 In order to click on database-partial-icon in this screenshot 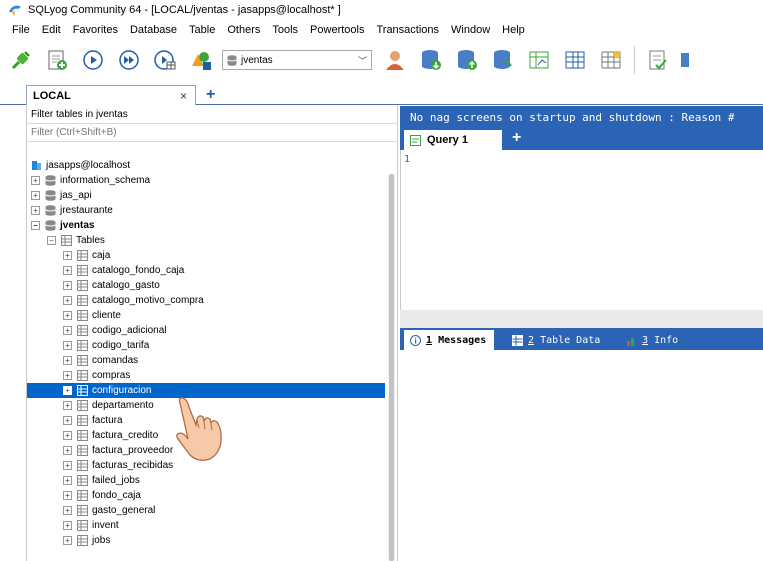, I will do `click(685, 60)`.